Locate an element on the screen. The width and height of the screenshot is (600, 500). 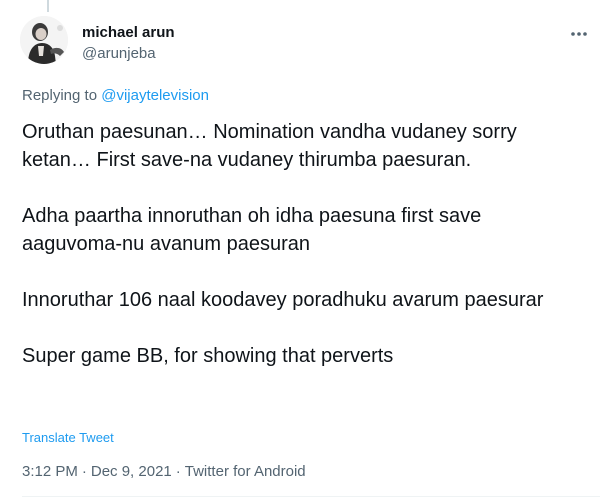
avatar-photo-icon is located at coordinates (44, 40).